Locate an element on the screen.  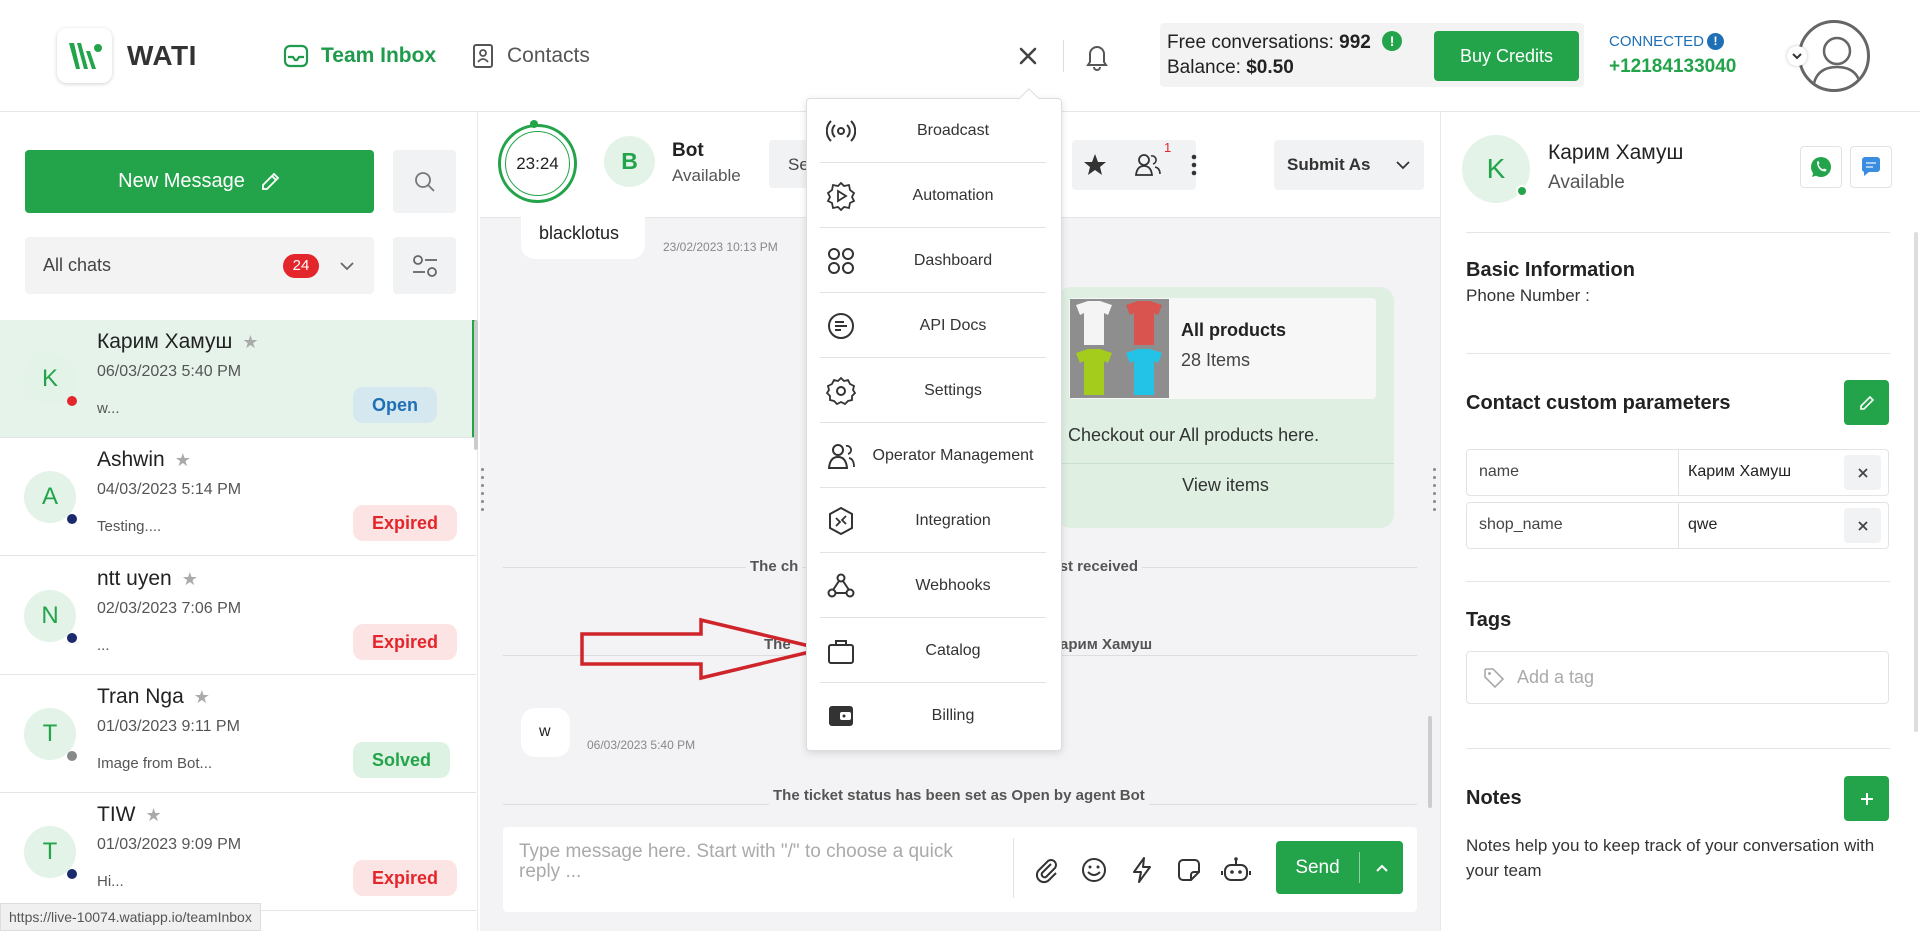
chat-timestamp: 01/03/2023 9:09 PM is located at coordinates (169, 844).